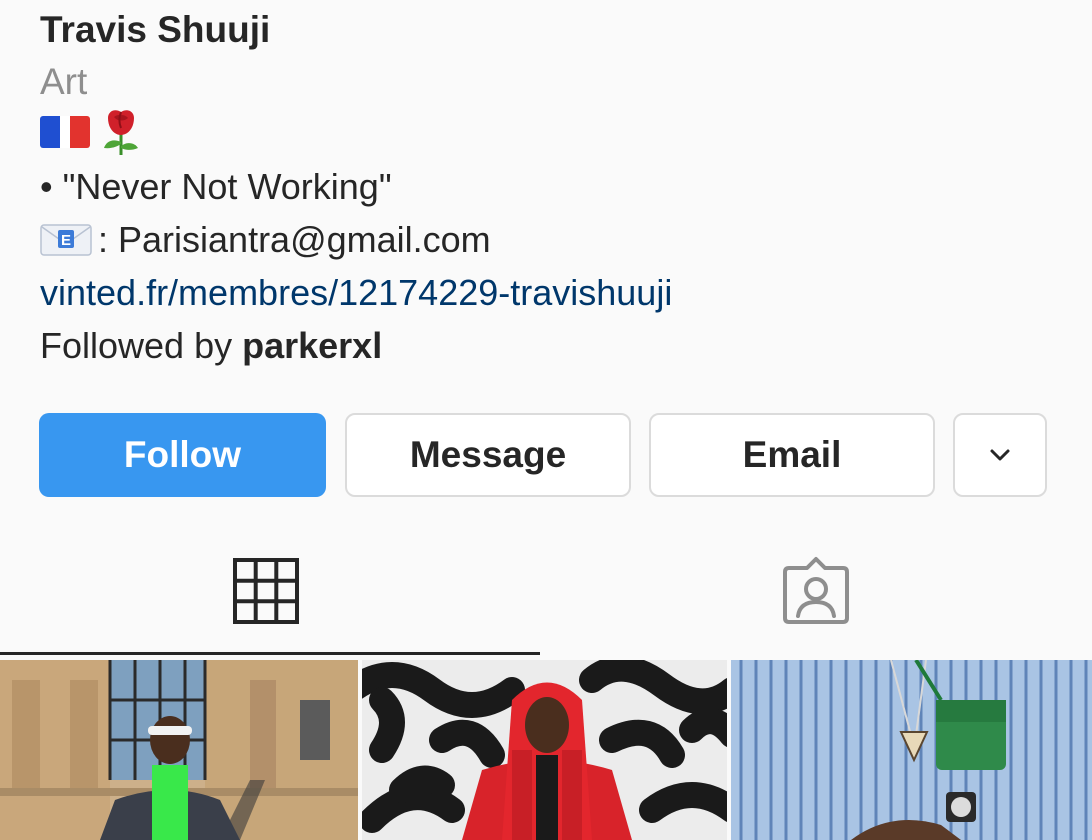  I want to click on email-envelope-icon: E, so click(66, 240).